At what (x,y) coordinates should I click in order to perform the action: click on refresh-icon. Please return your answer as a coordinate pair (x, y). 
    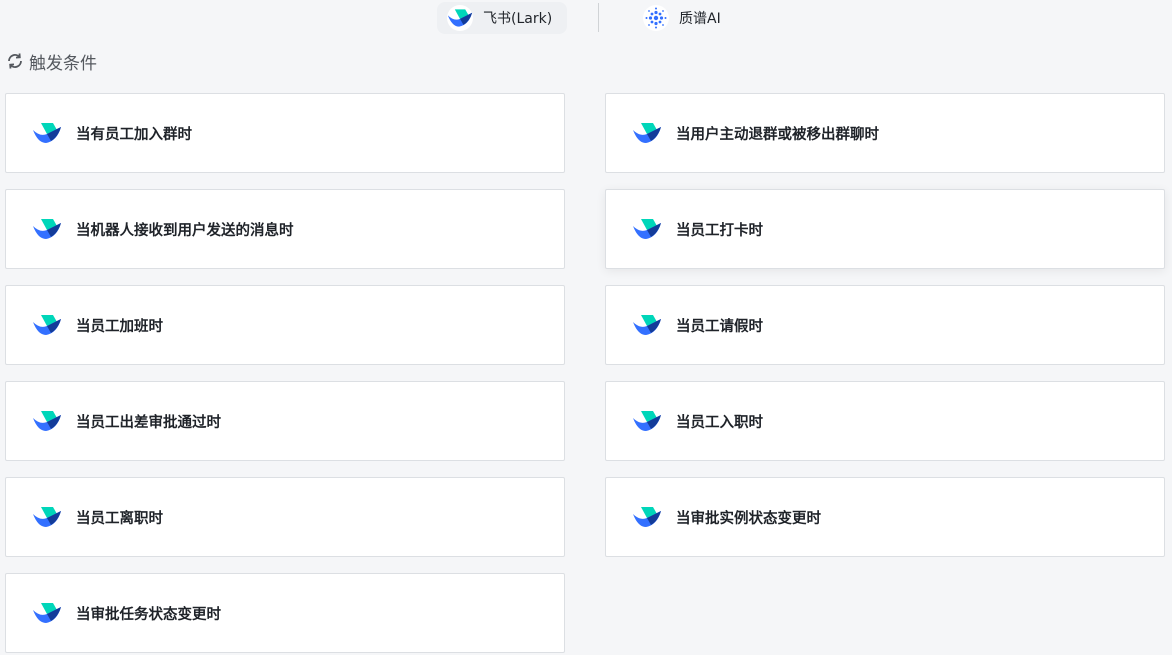
    Looking at the image, I should click on (15, 61).